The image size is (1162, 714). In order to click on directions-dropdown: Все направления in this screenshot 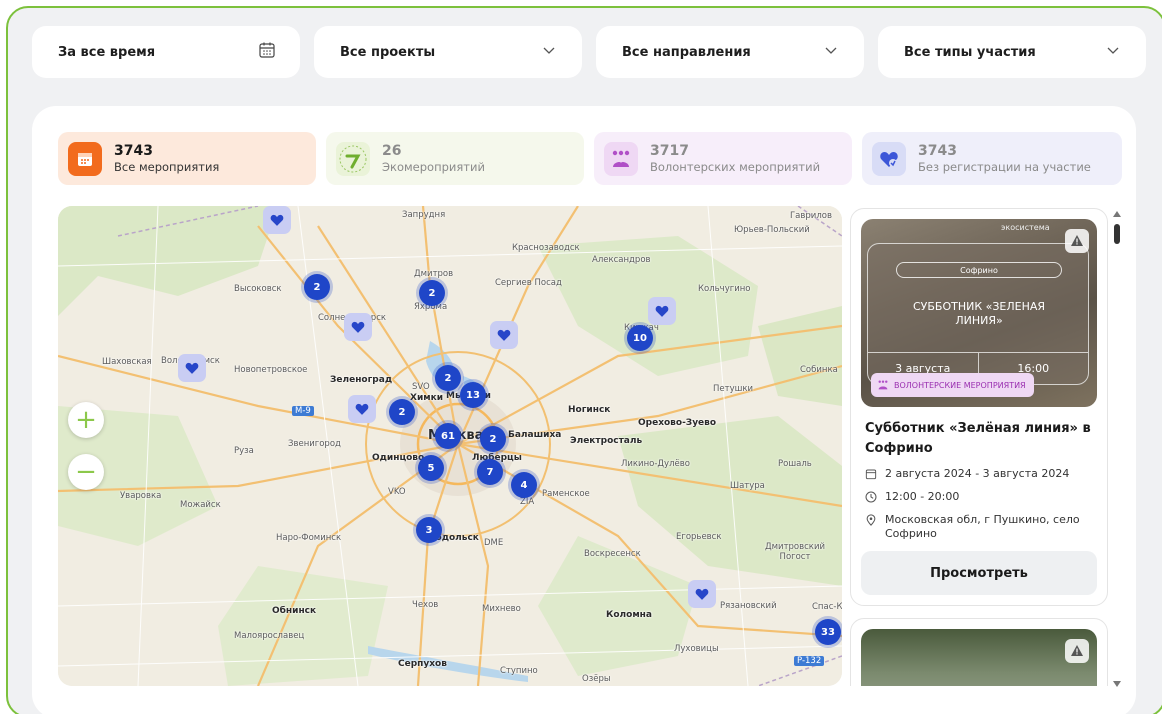, I will do `click(730, 52)`.